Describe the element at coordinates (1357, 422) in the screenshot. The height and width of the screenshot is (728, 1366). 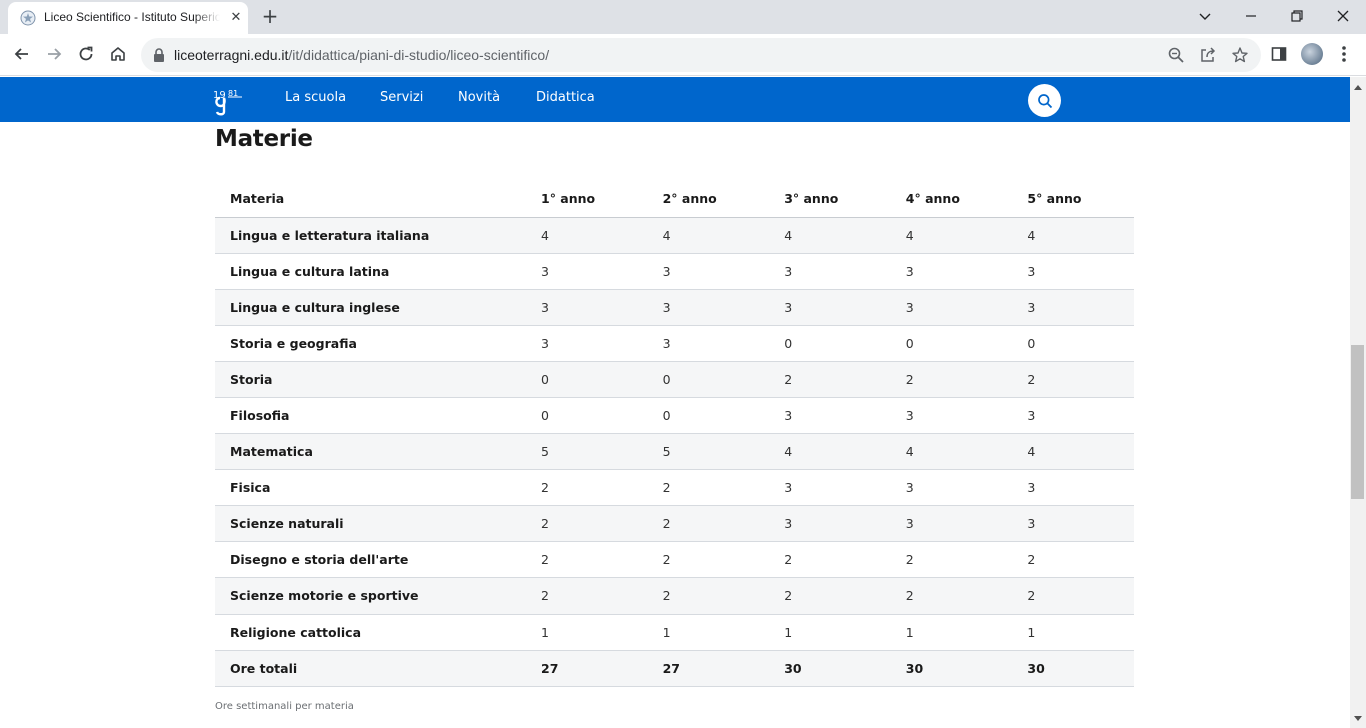
I see `scroll-thumb` at that location.